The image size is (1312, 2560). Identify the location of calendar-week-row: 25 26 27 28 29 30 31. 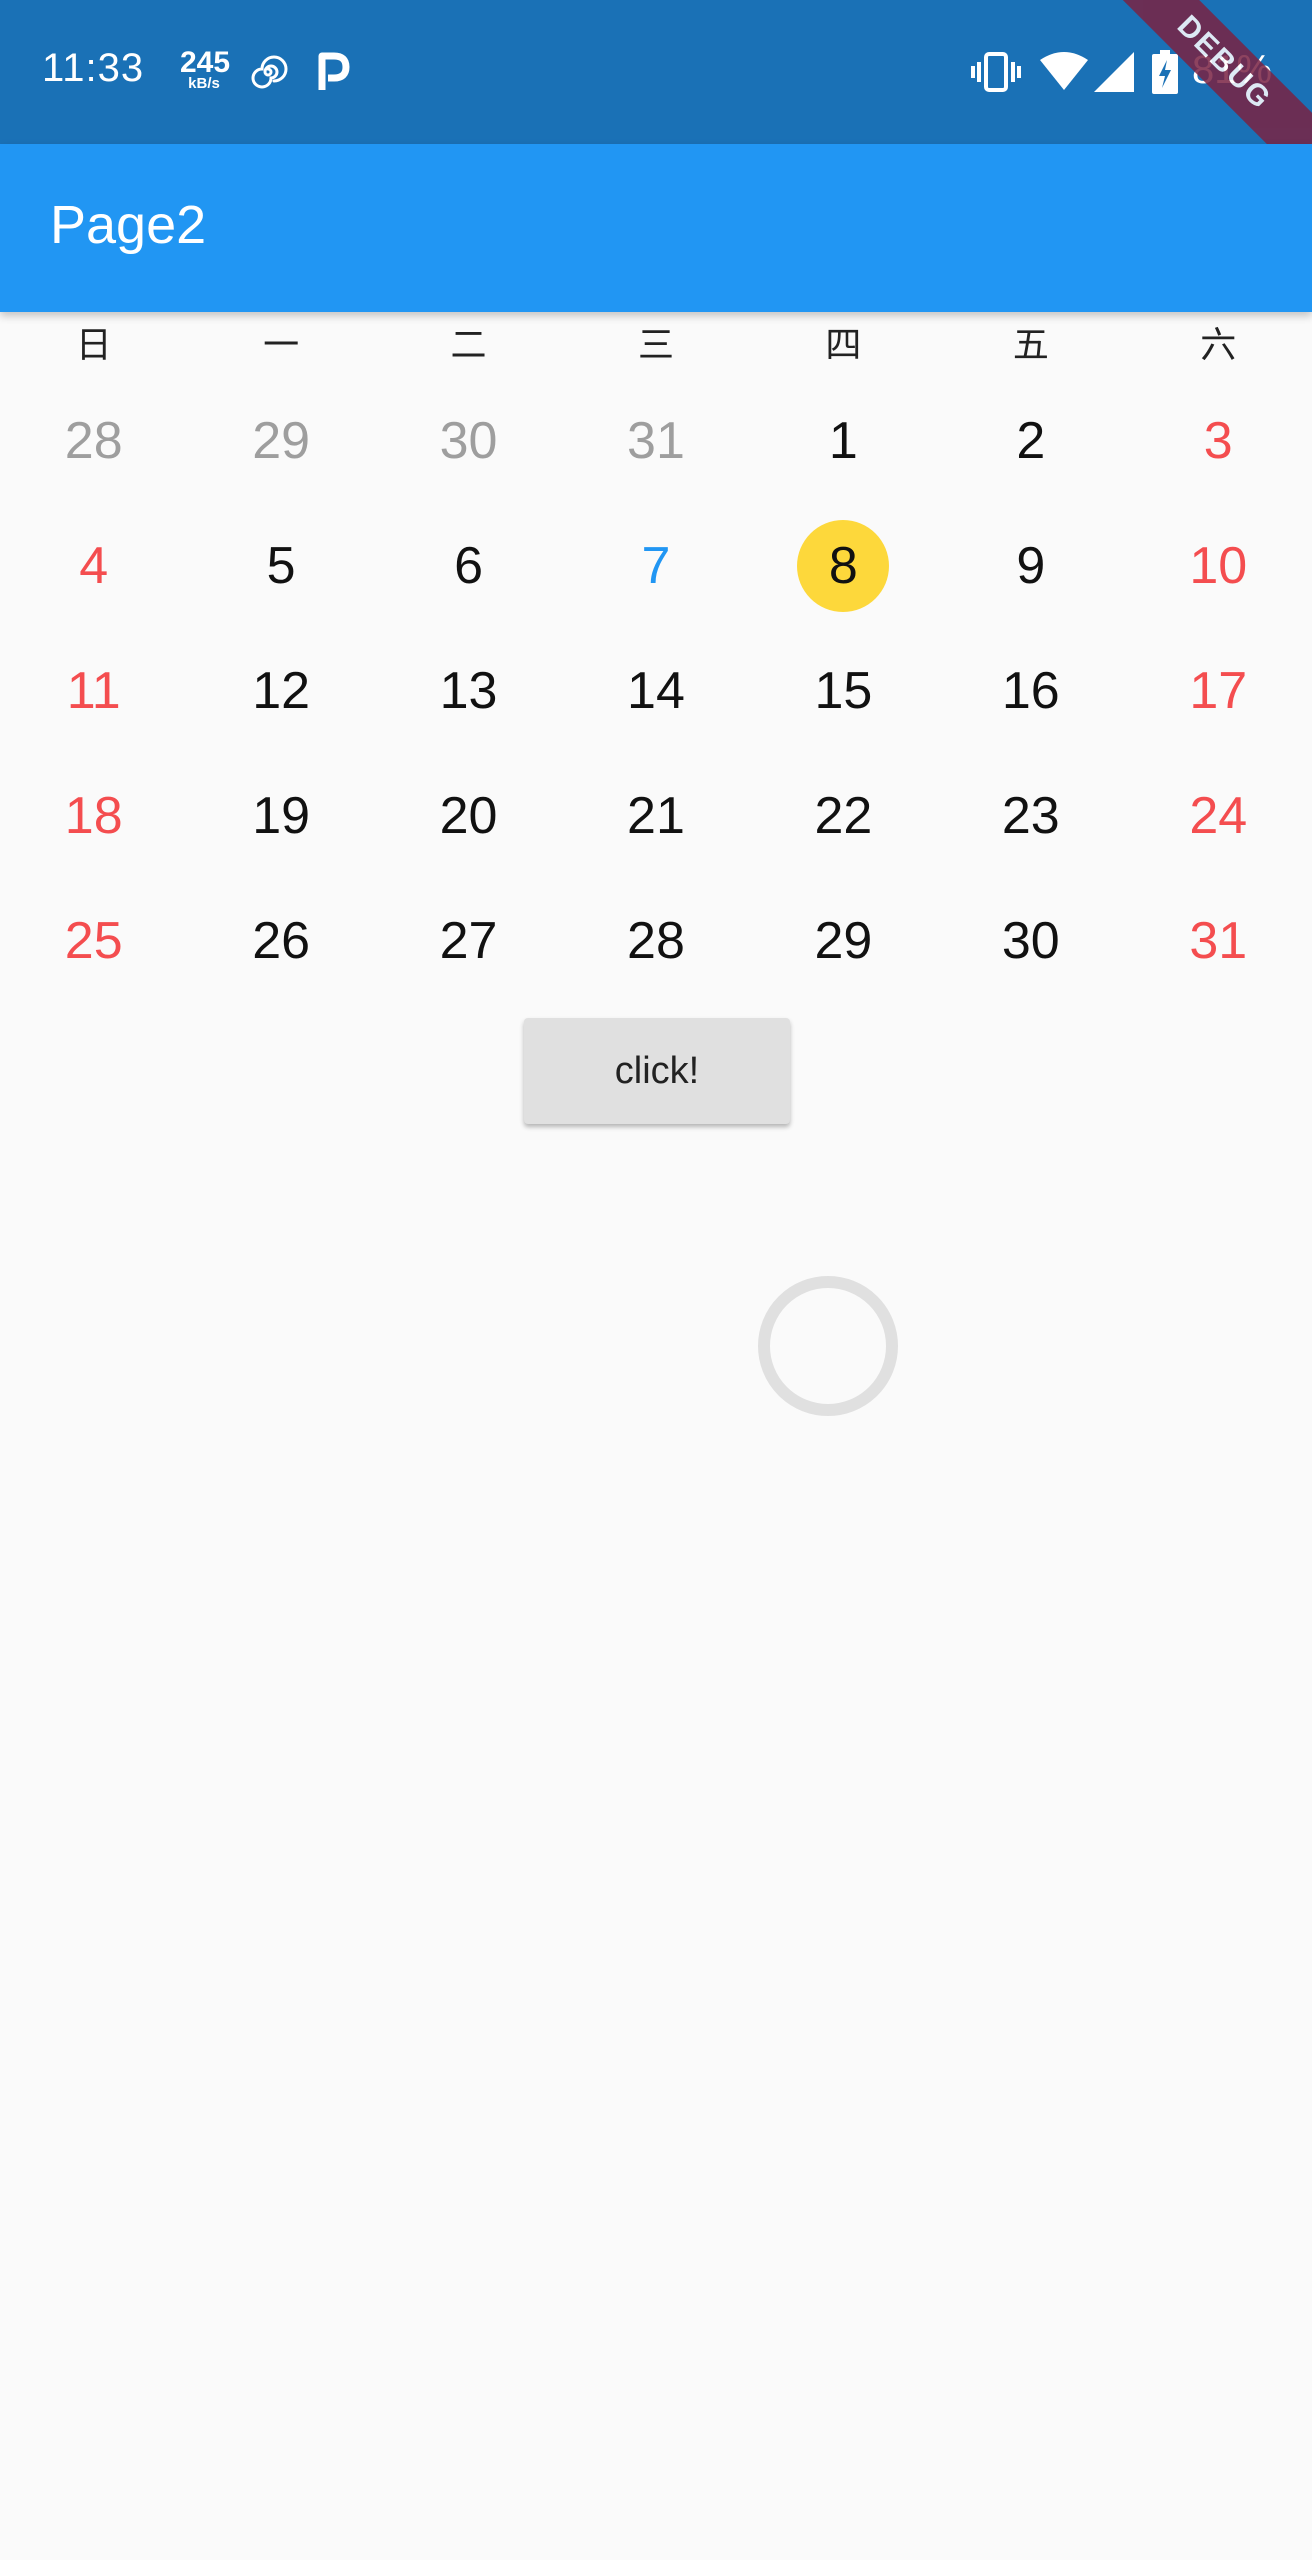
(656, 940).